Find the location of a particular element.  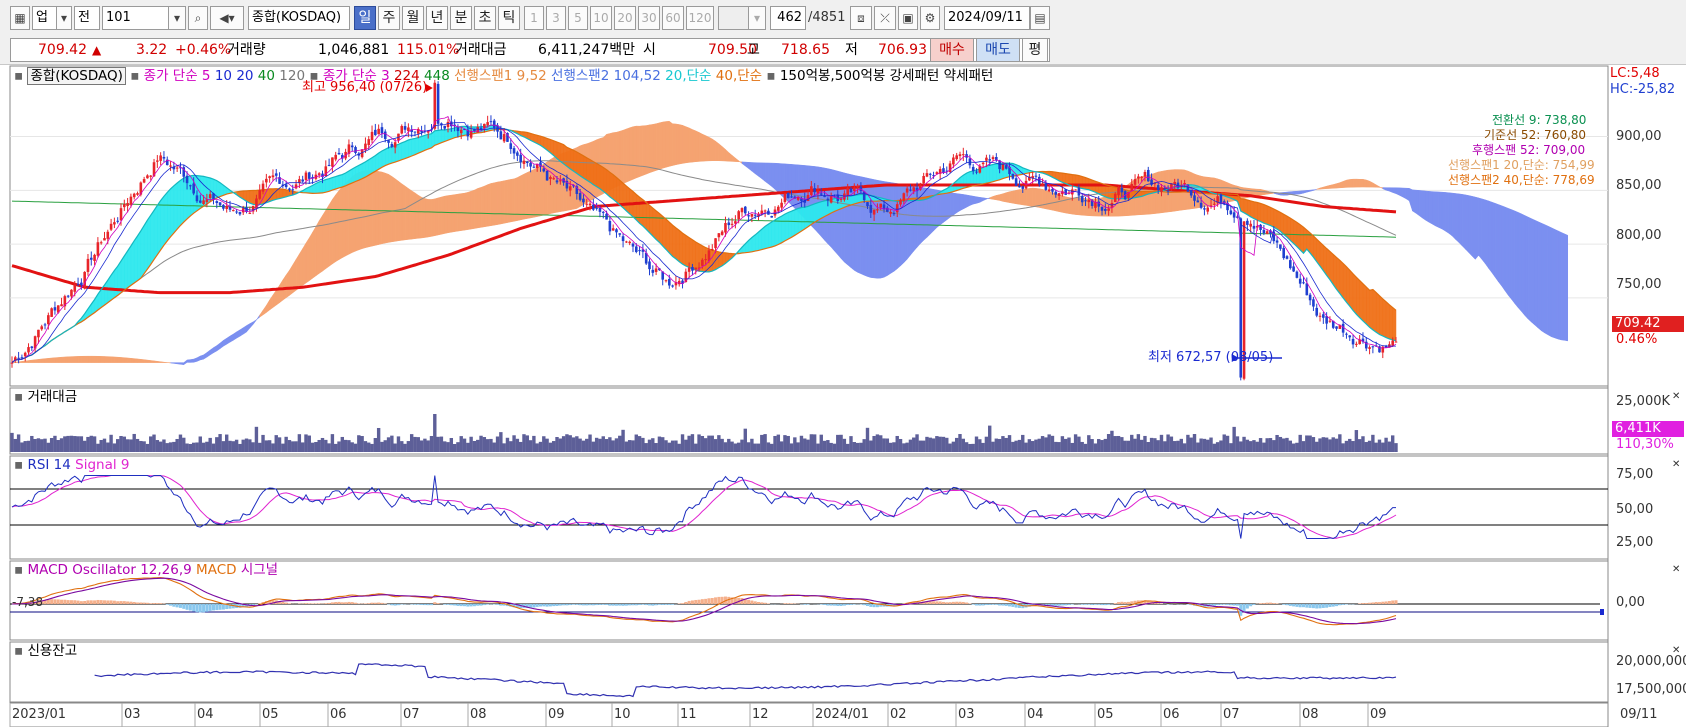

step-3-button: 3 is located at coordinates (556, 18).